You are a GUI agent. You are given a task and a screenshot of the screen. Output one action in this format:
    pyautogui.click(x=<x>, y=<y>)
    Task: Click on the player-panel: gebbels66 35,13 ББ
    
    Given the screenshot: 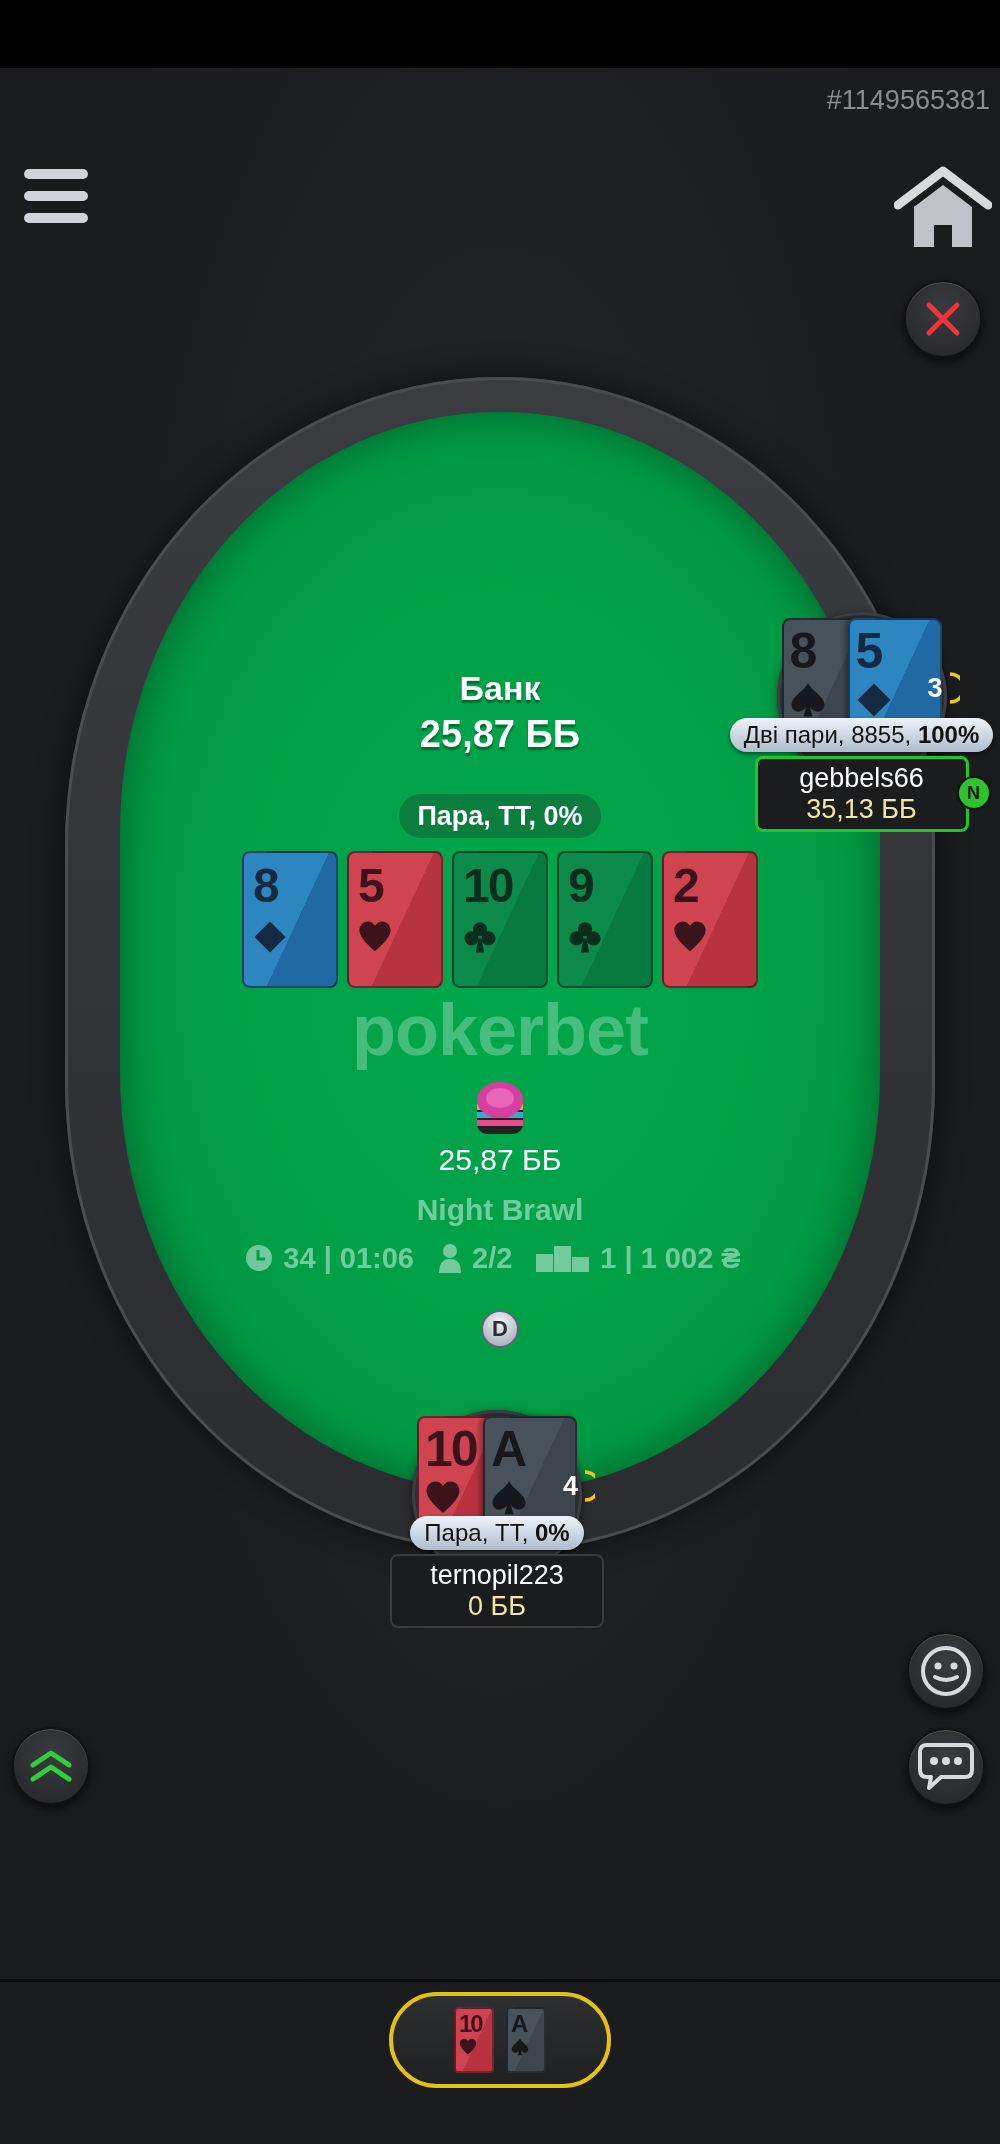 What is the action you would take?
    pyautogui.click(x=861, y=794)
    